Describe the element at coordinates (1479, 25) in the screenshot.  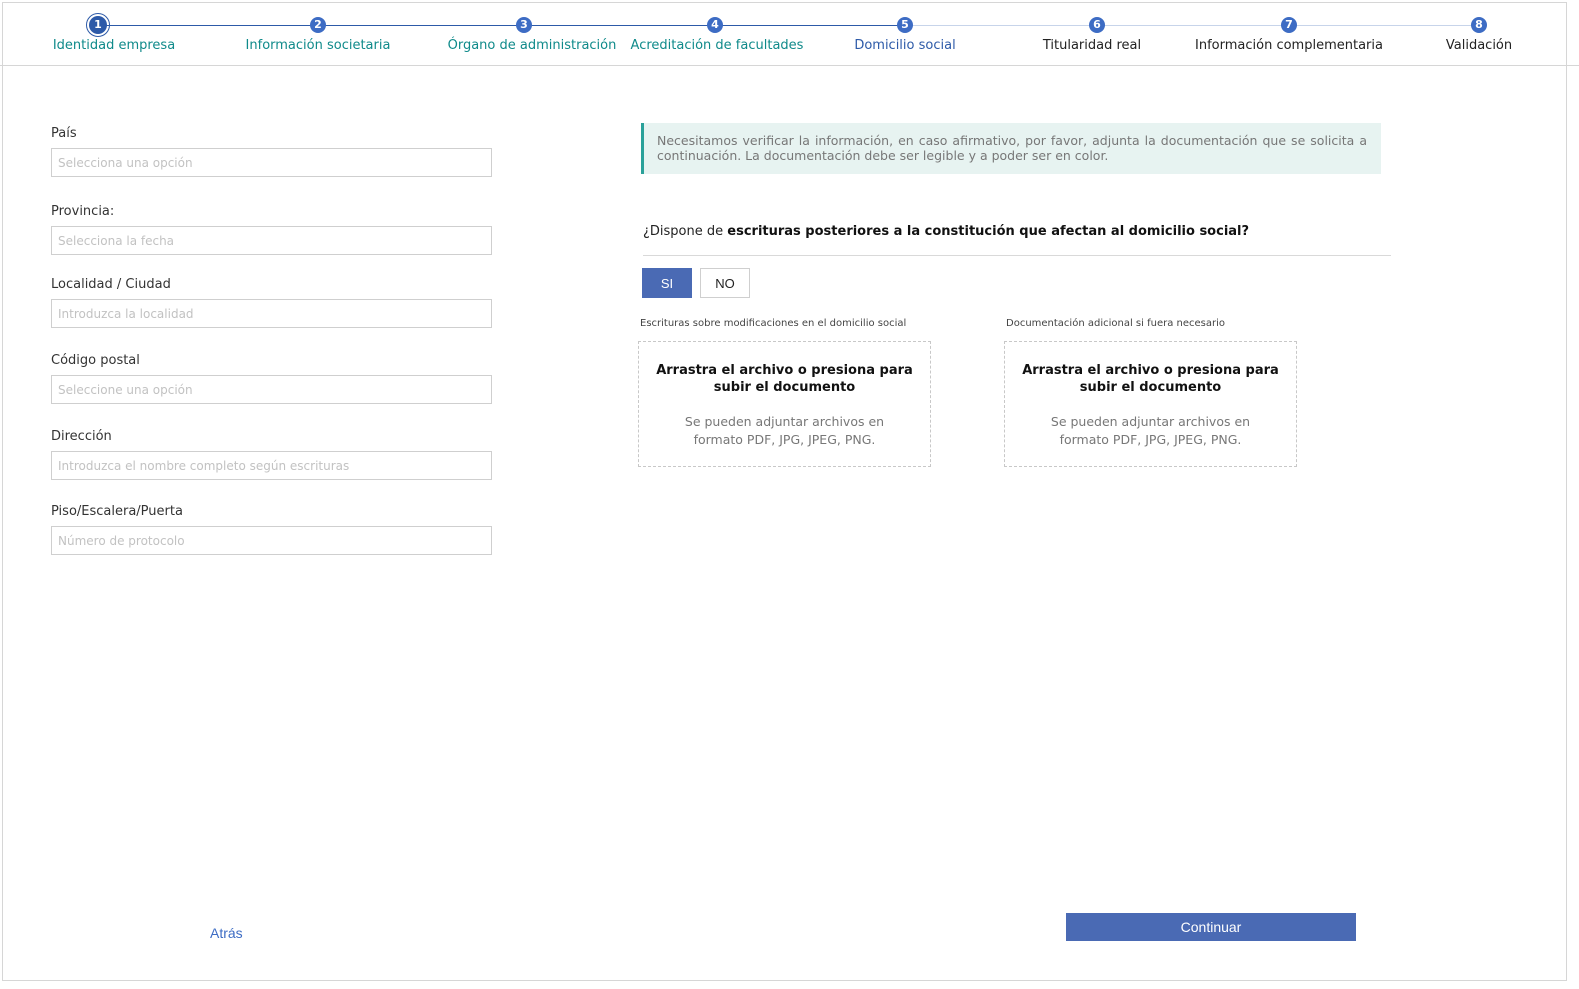
I see `step-number-8: 8` at that location.